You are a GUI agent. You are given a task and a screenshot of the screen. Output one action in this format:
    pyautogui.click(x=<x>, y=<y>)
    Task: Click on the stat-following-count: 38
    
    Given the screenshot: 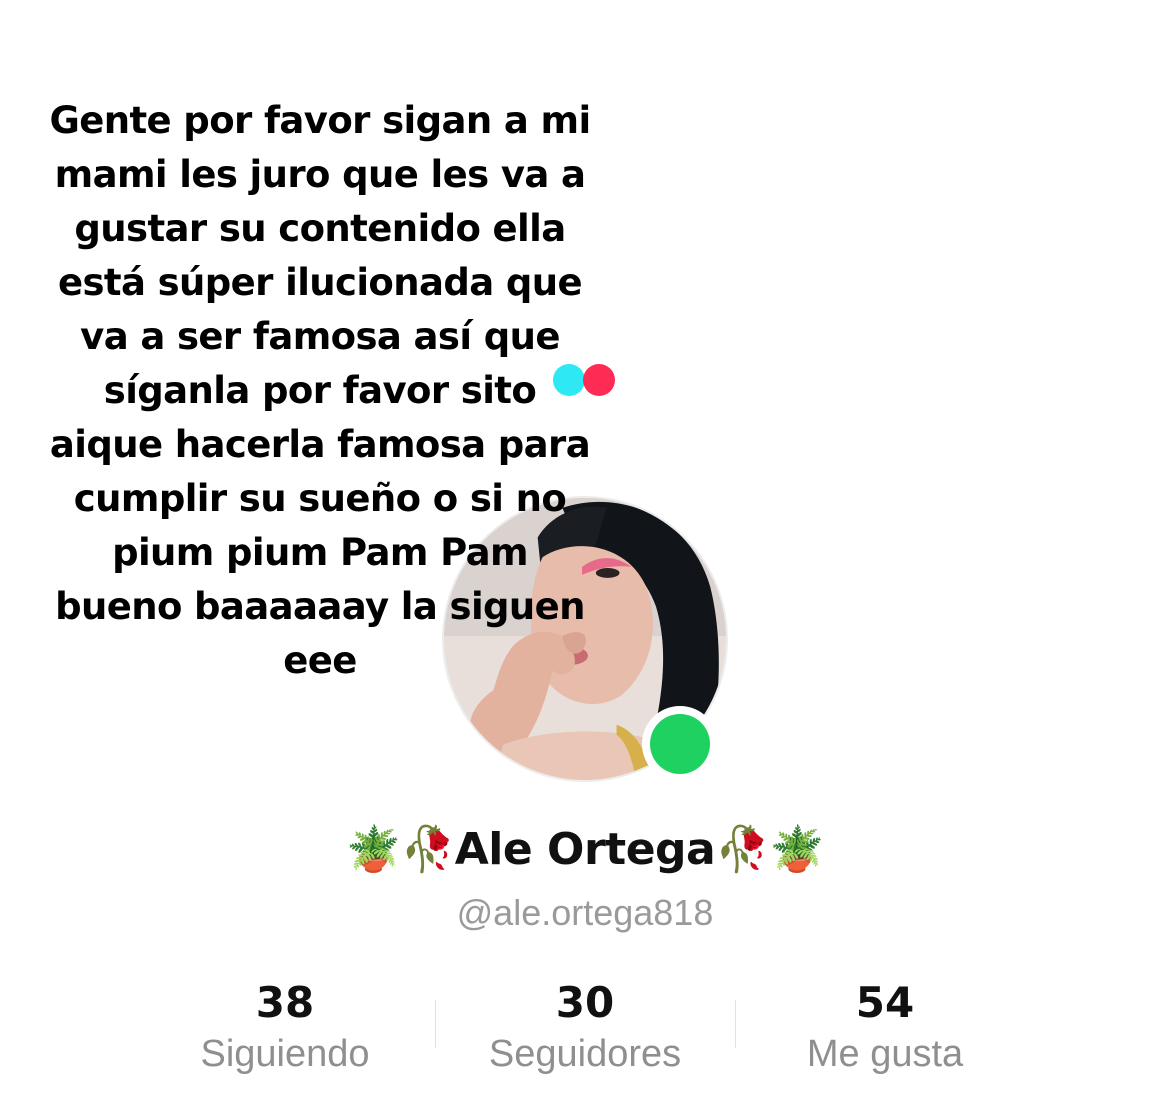 What is the action you would take?
    pyautogui.click(x=285, y=1002)
    